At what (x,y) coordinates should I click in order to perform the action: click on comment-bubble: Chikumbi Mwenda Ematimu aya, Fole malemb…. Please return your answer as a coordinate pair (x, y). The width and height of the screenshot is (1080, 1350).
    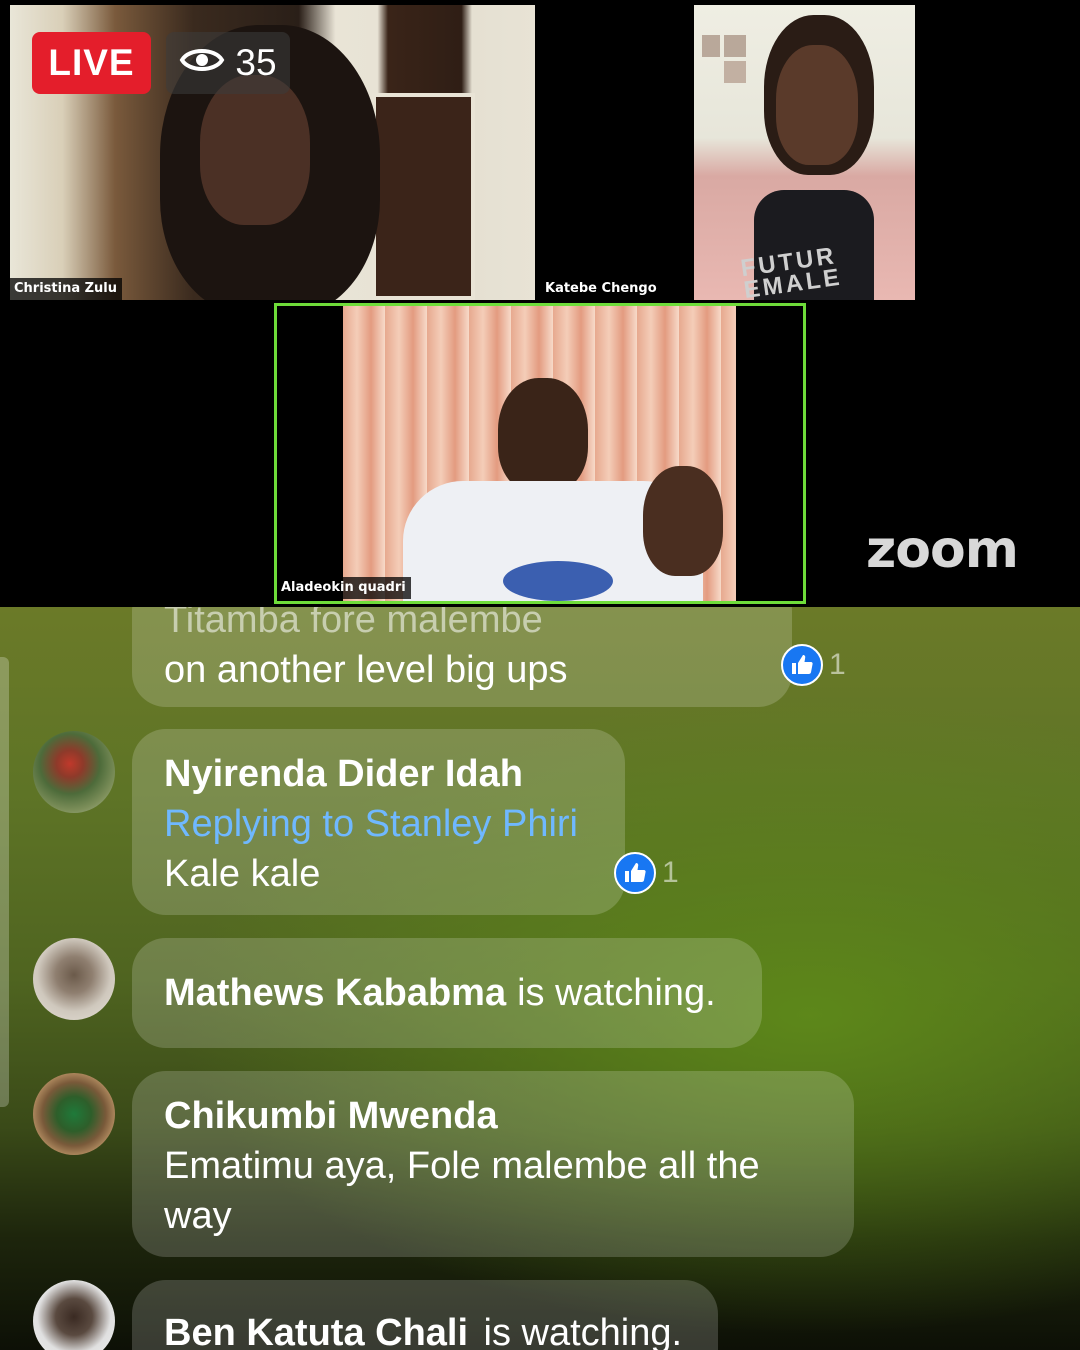
    Looking at the image, I should click on (493, 1164).